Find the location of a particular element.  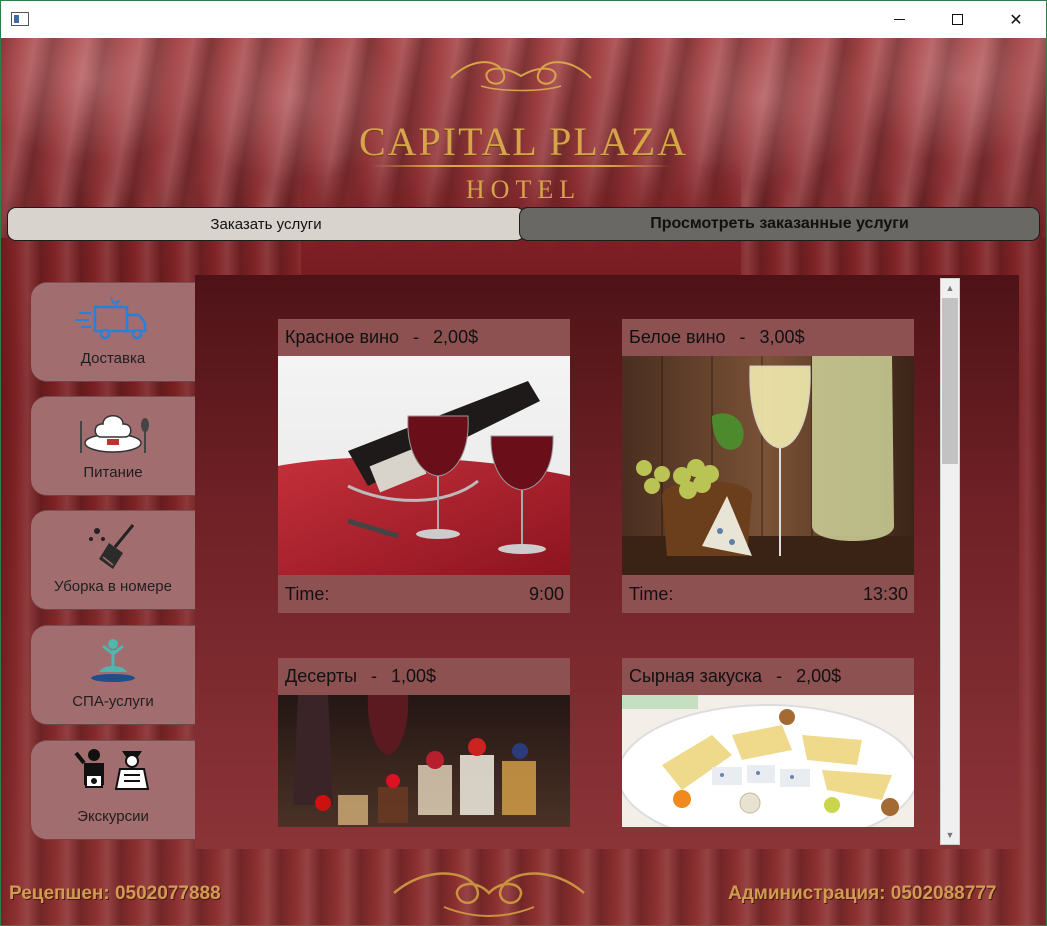

logo-title: CAPITAL PLAZA is located at coordinates (523, 141).